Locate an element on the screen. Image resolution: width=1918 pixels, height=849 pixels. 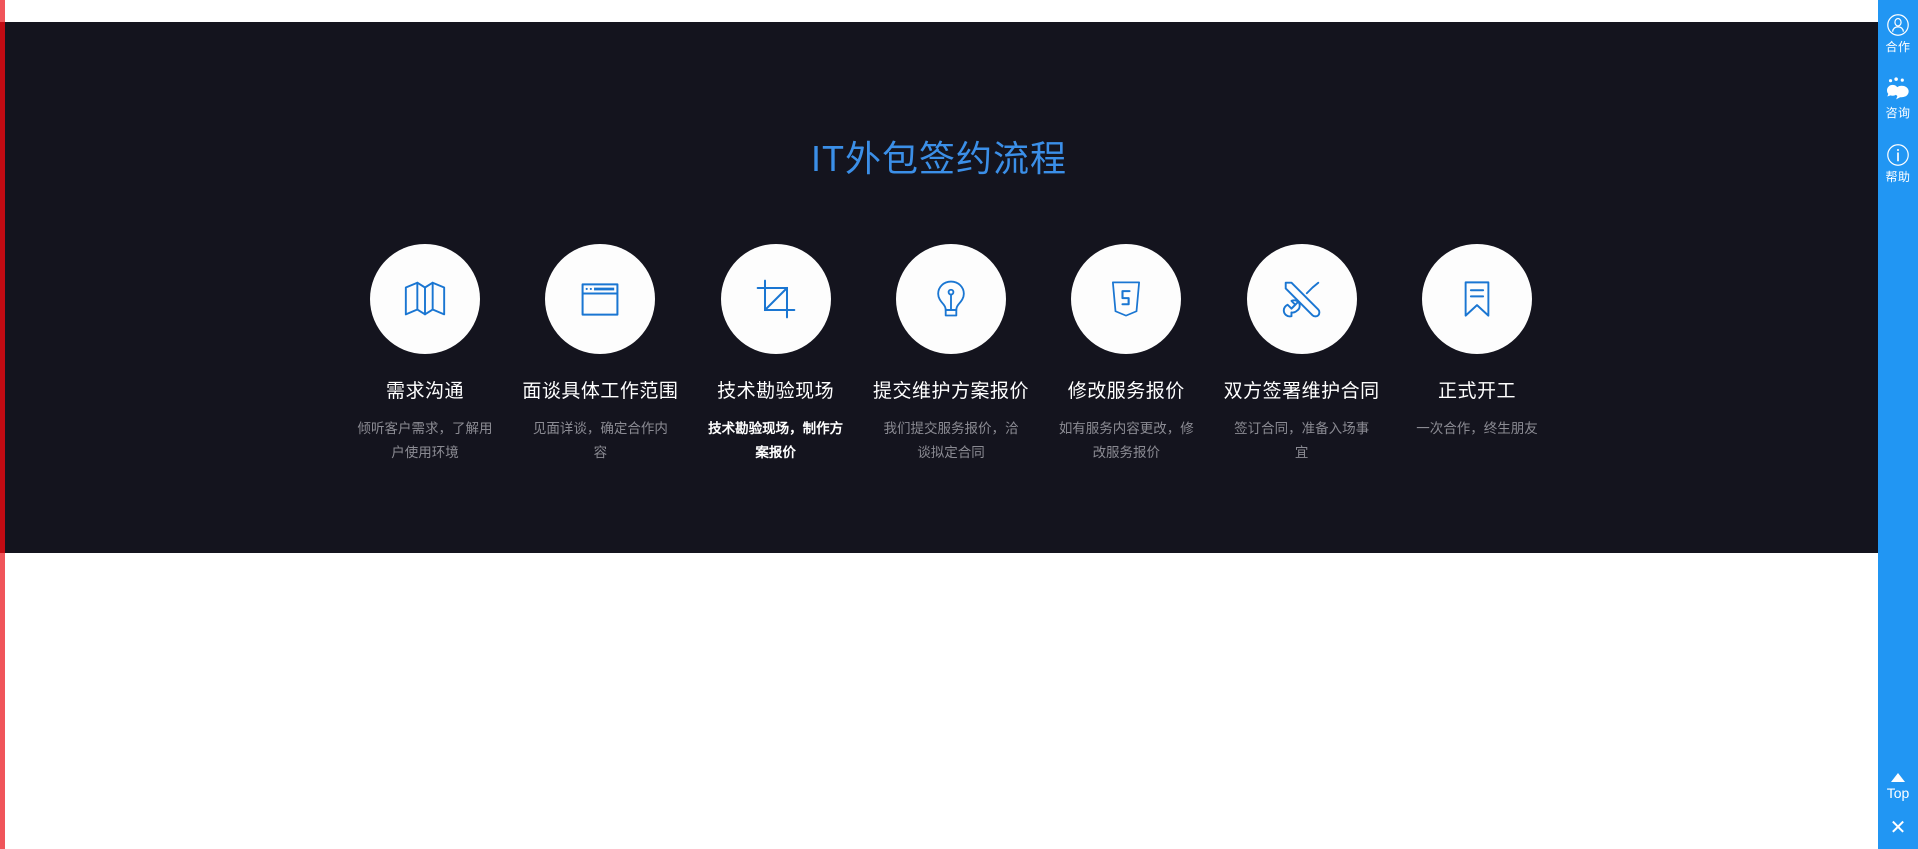
process-step: 正式开工 一次合作，终生朋友 is located at coordinates (1477, 342).